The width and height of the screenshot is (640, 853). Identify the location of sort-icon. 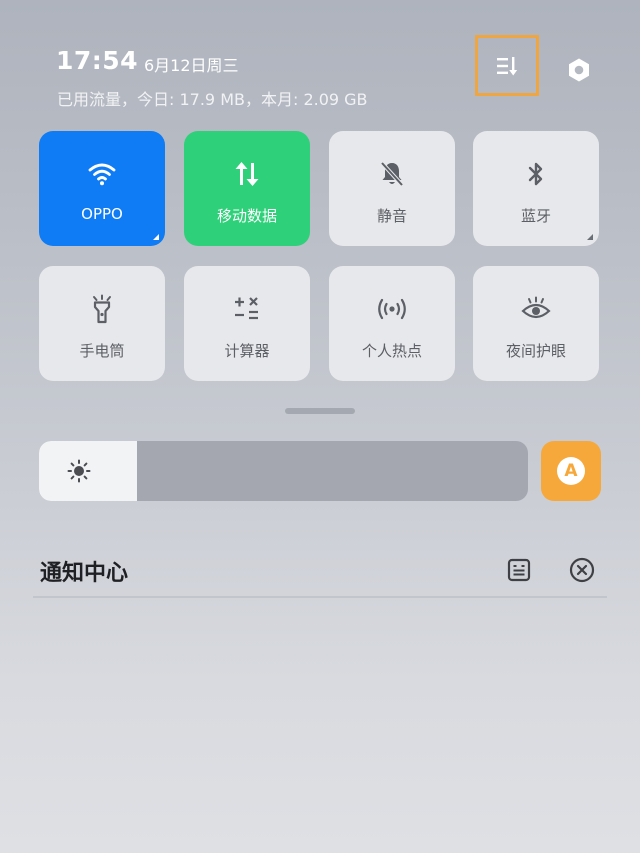
(507, 65).